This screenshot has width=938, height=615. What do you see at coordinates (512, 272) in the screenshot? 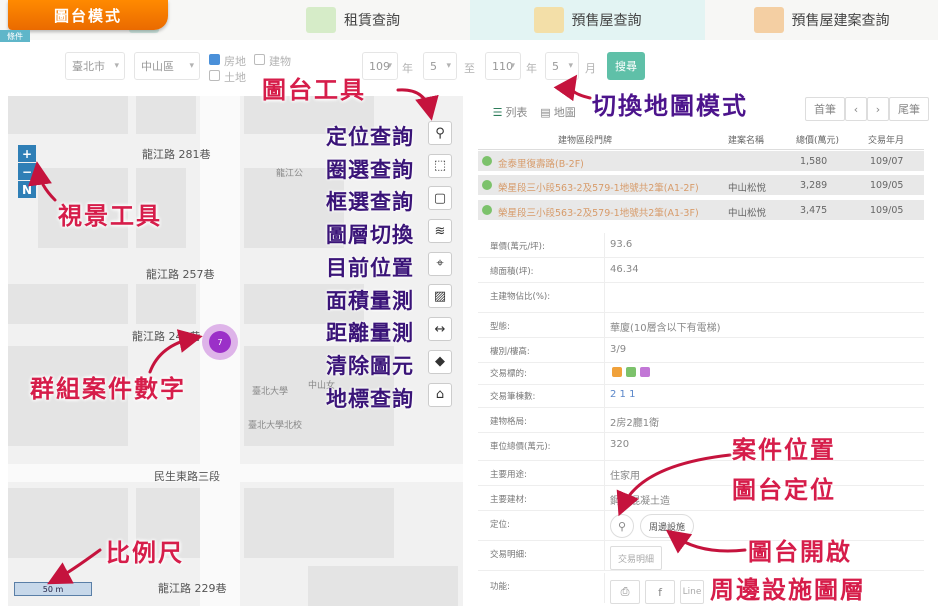
I see `detail-key: 總面積(坪):` at bounding box center [512, 272].